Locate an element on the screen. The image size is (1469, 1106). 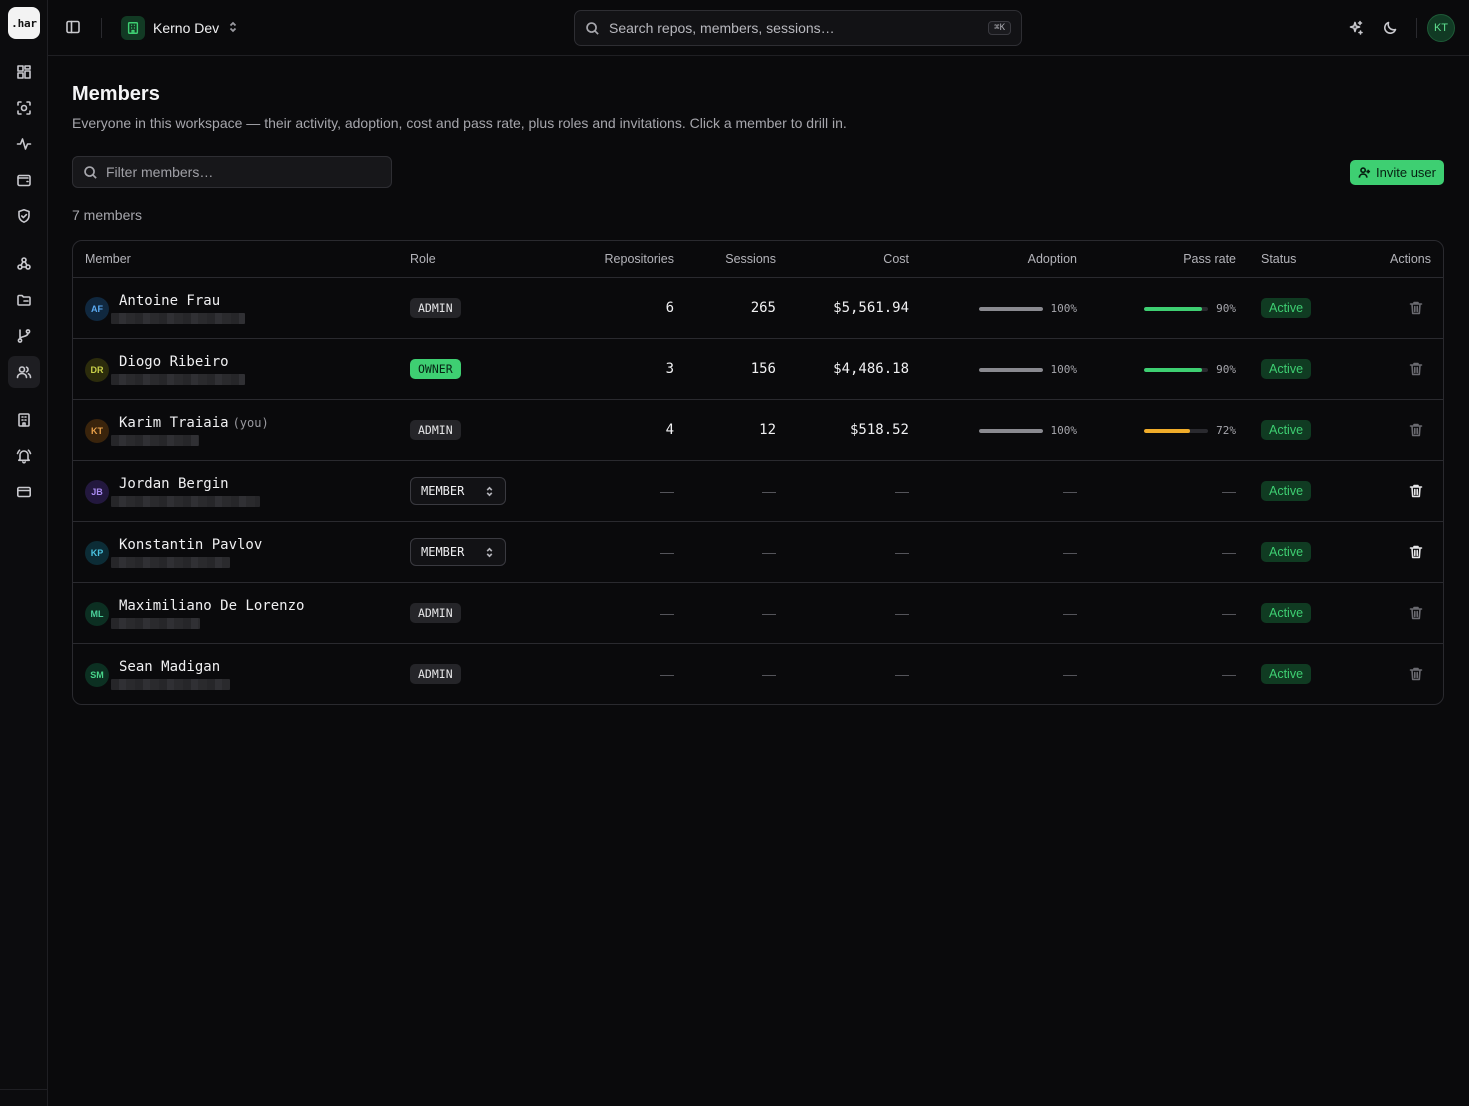
invite-user-button: Invite user is located at coordinates (1397, 172).